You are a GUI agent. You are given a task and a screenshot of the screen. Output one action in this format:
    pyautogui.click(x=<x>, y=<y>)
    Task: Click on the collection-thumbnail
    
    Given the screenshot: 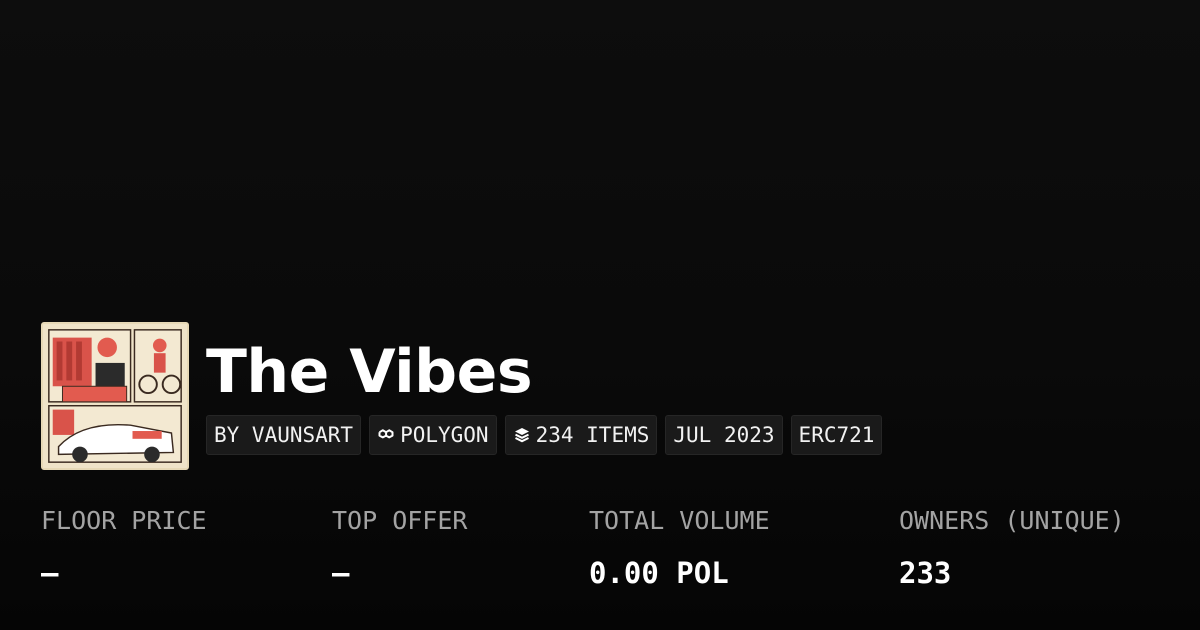 What is the action you would take?
    pyautogui.click(x=115, y=396)
    